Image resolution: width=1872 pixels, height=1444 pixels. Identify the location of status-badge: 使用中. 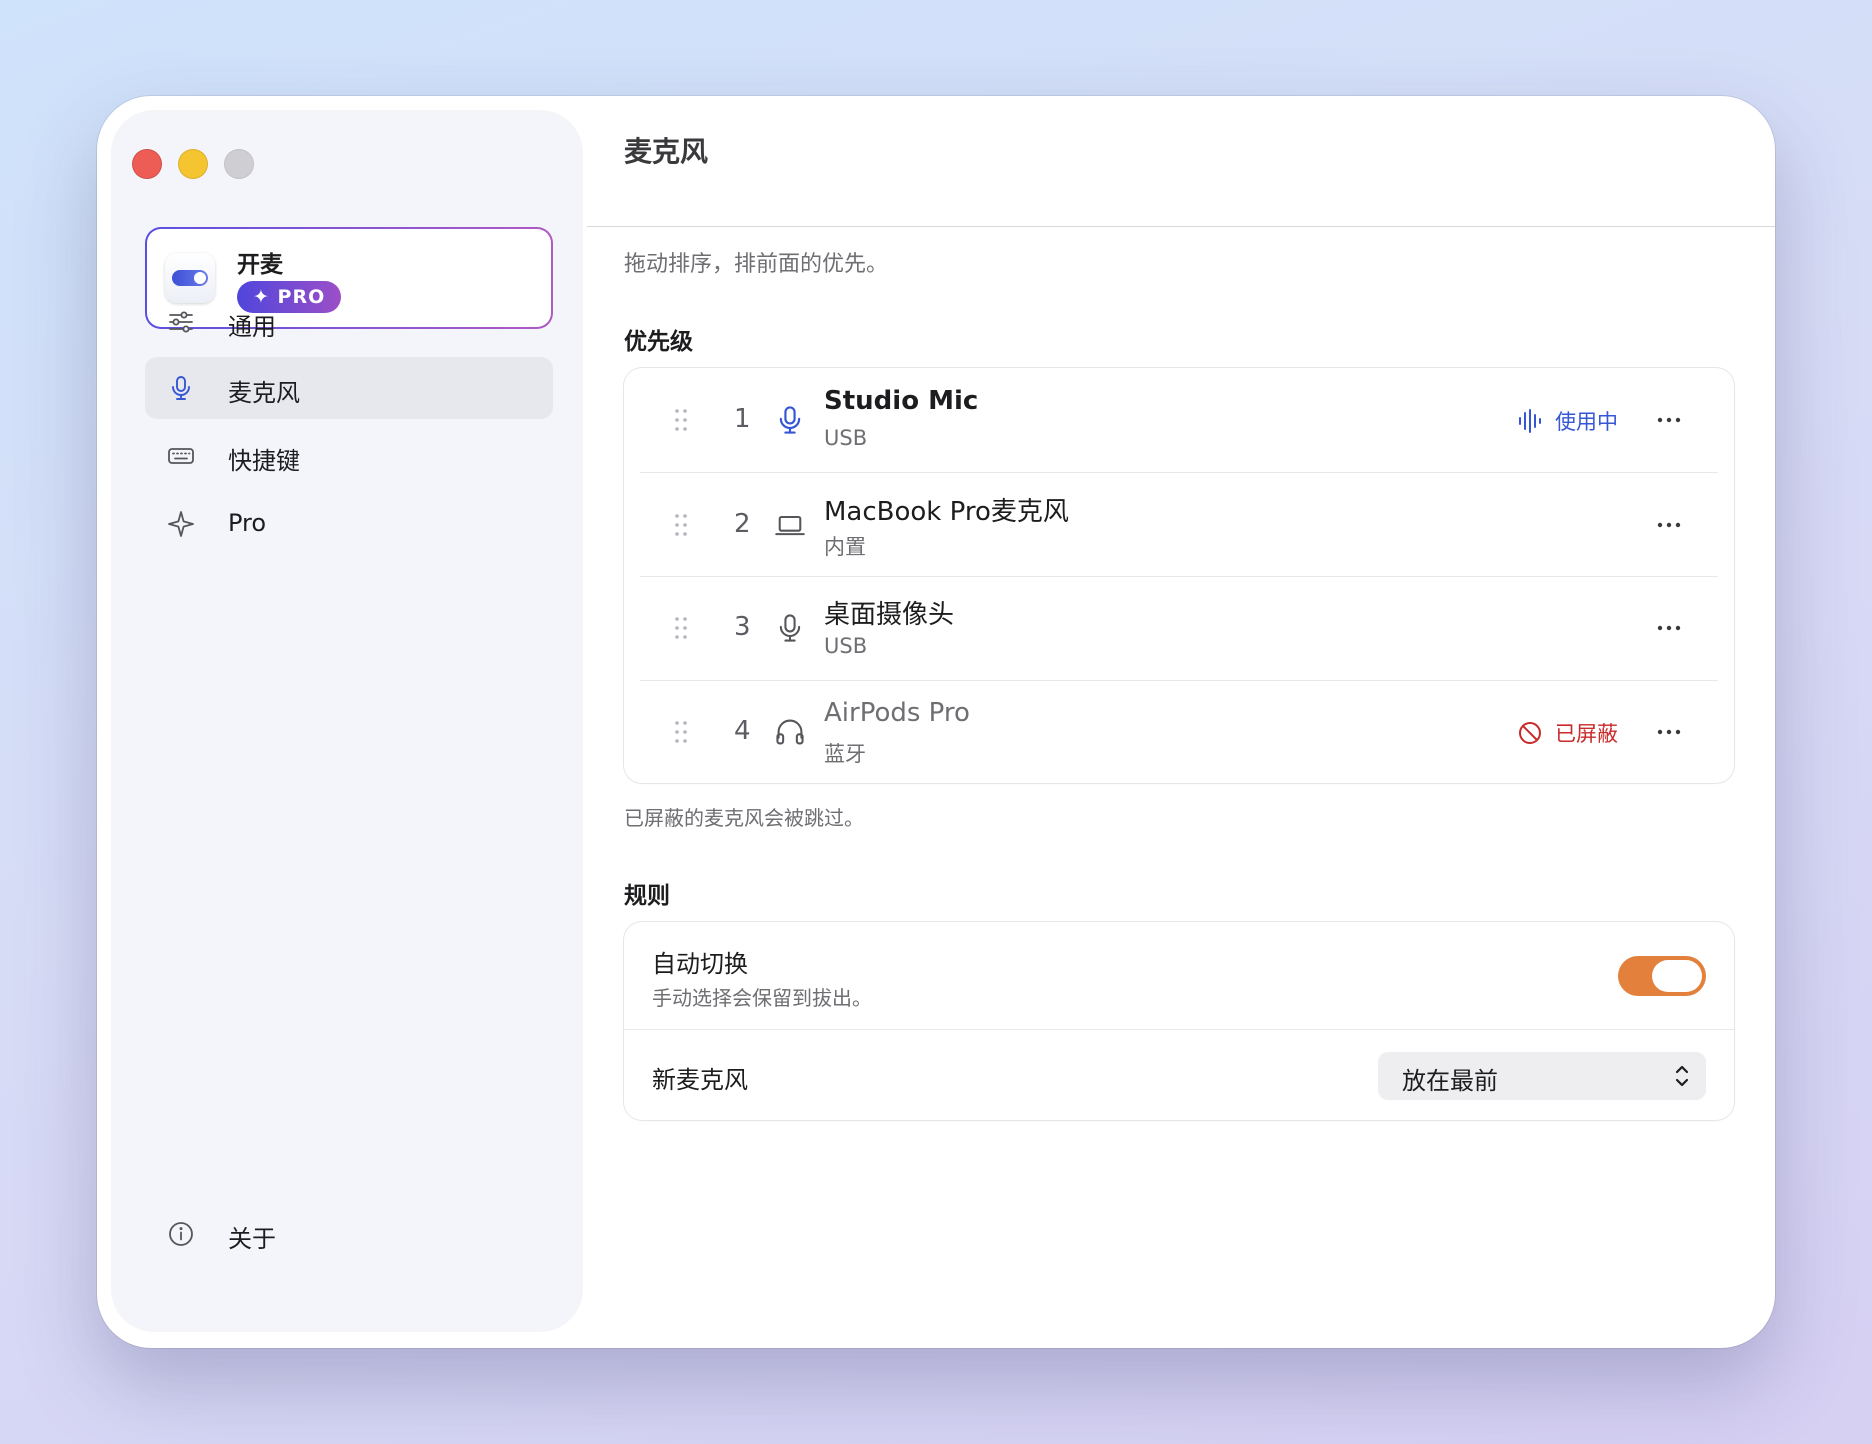
(1567, 421).